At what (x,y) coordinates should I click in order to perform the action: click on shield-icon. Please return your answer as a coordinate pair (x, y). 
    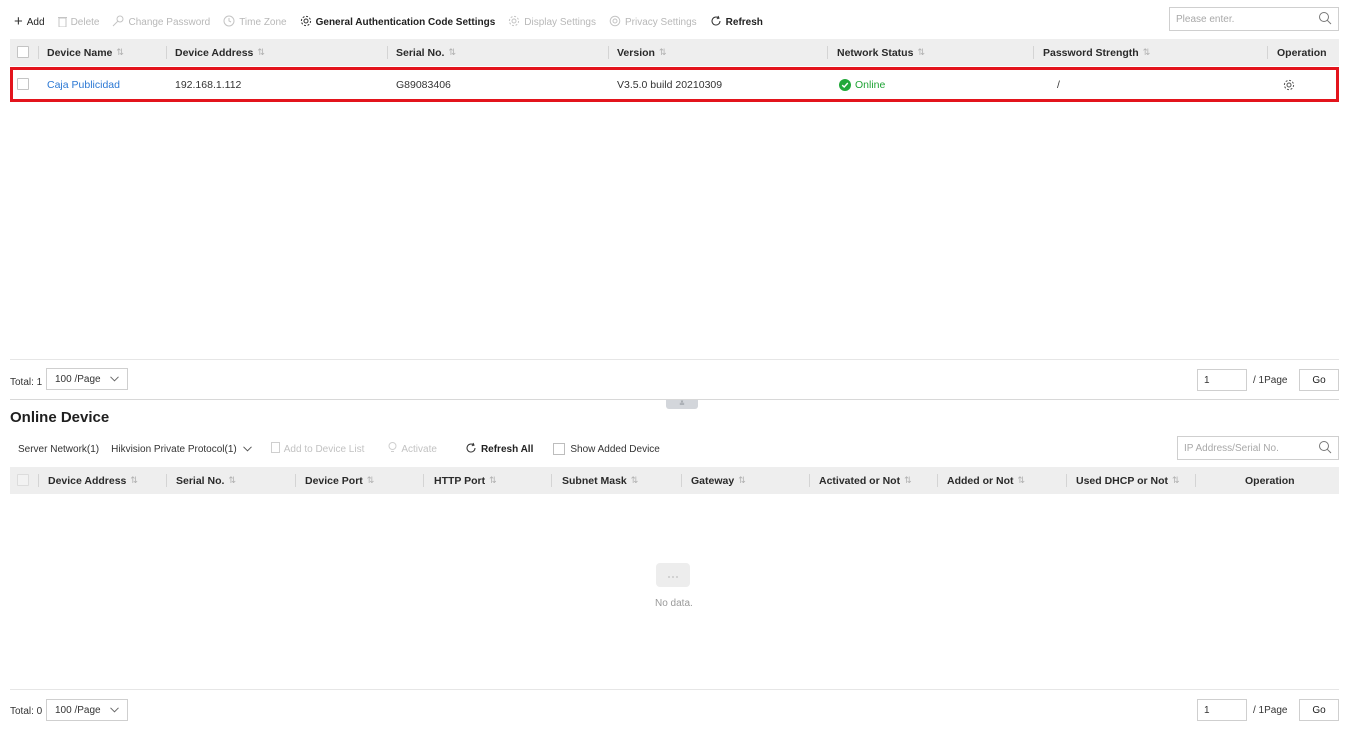
    Looking at the image, I should click on (615, 22).